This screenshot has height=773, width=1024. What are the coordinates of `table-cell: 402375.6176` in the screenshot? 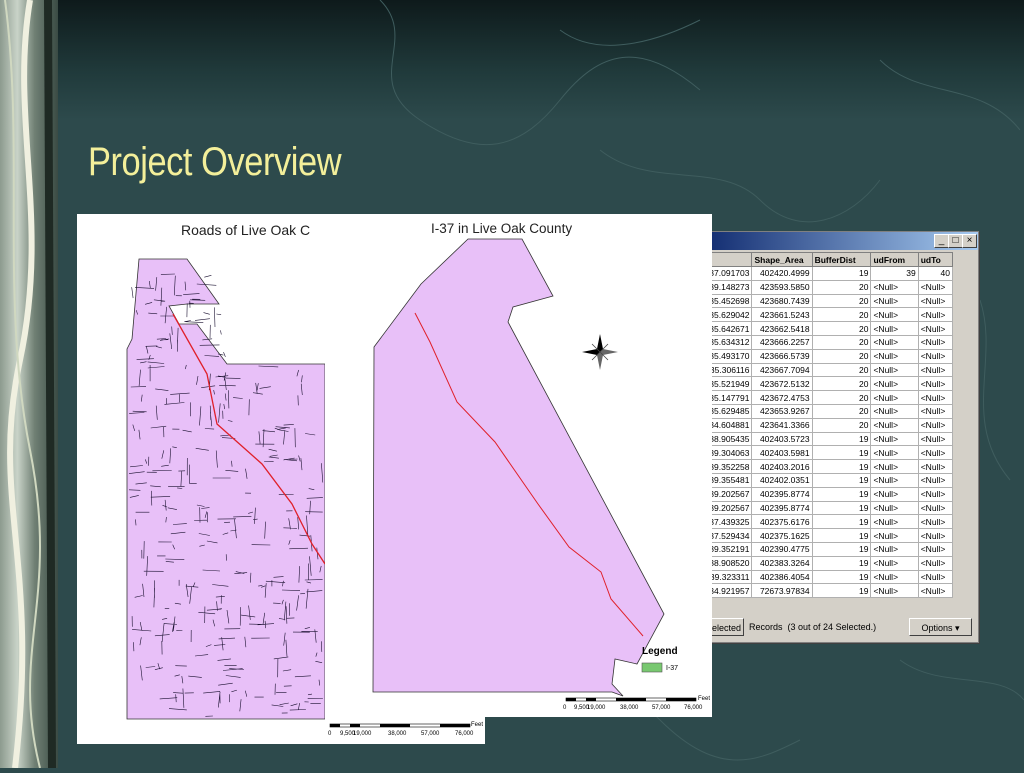 It's located at (782, 522).